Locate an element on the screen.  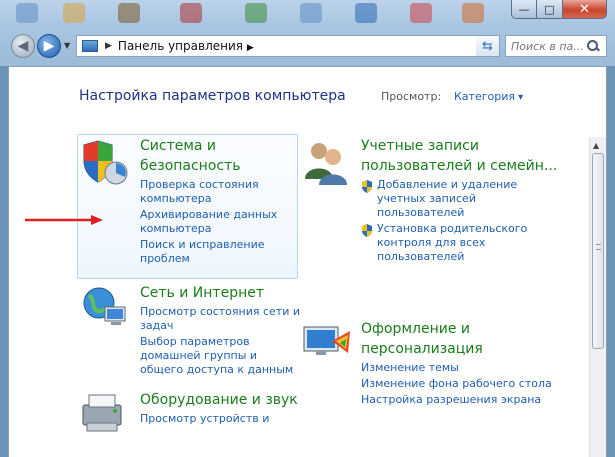
hardware-sound-icon is located at coordinates (102, 413).